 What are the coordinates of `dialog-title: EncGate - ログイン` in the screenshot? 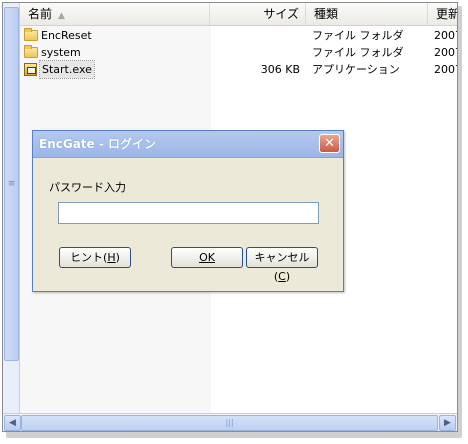 It's located at (98, 144).